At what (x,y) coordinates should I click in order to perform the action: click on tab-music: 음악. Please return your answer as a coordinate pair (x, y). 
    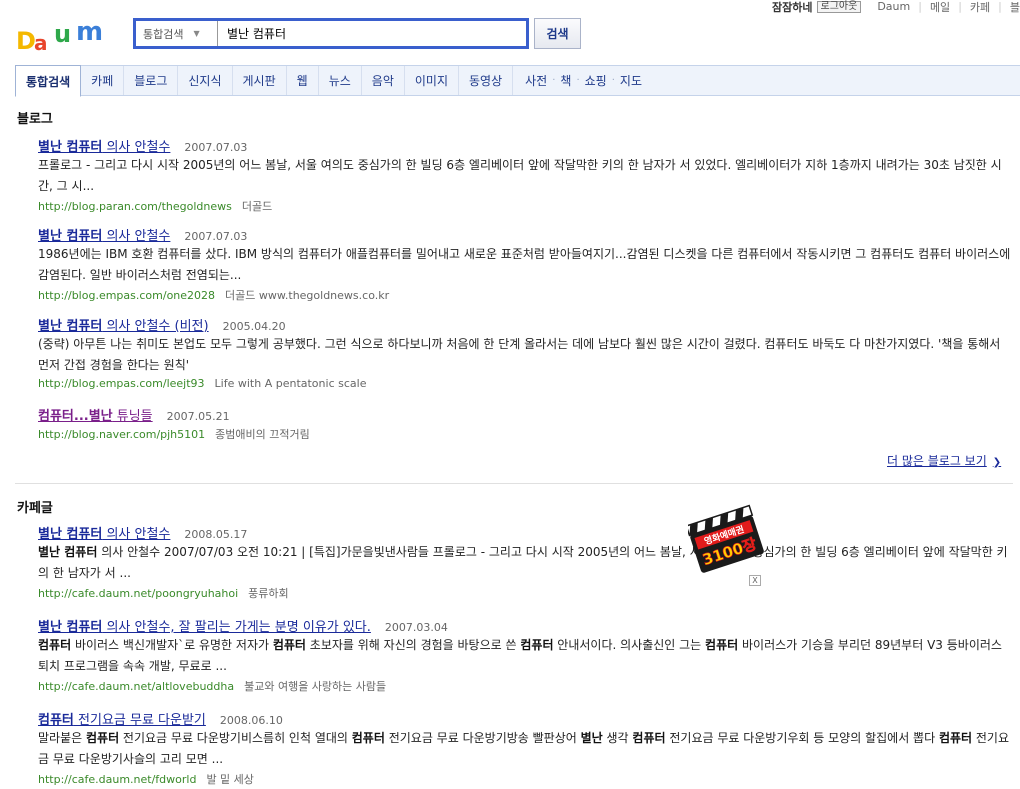
    Looking at the image, I should click on (383, 80).